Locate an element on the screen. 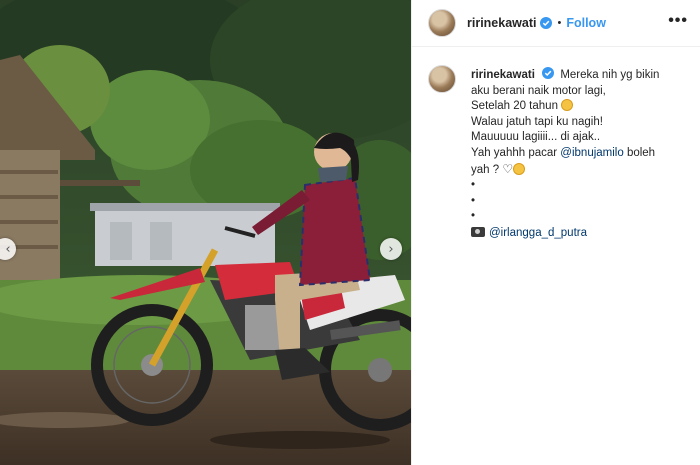 This screenshot has width=700, height=465. caption-line-5: Mauuuuu lagiiii... di ajak.. is located at coordinates (536, 137).